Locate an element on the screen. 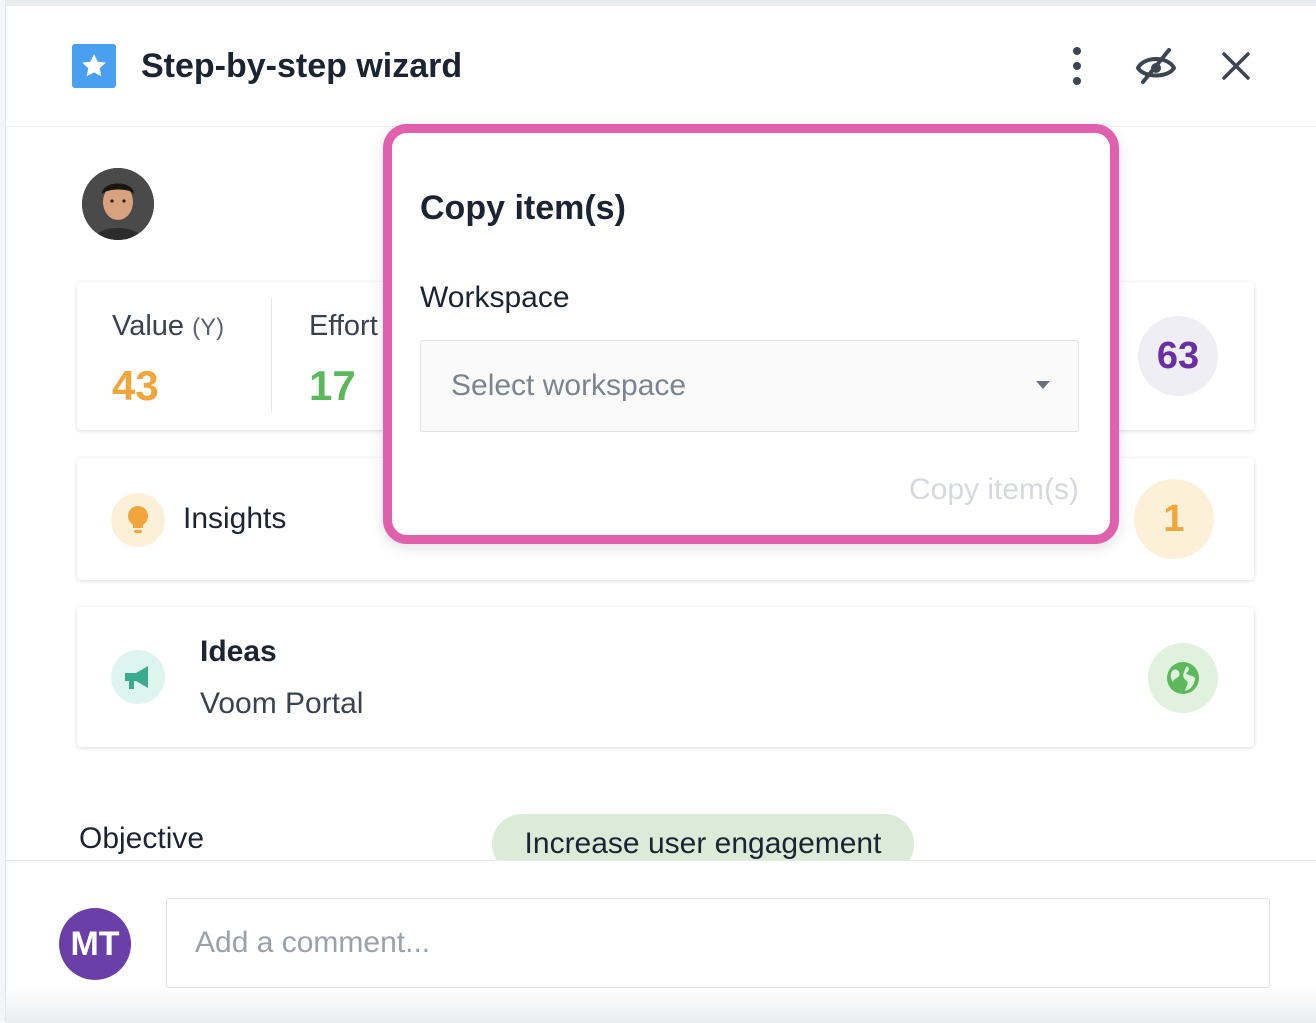 The image size is (1316, 1023). insights-count-badge: 1 is located at coordinates (1174, 519).